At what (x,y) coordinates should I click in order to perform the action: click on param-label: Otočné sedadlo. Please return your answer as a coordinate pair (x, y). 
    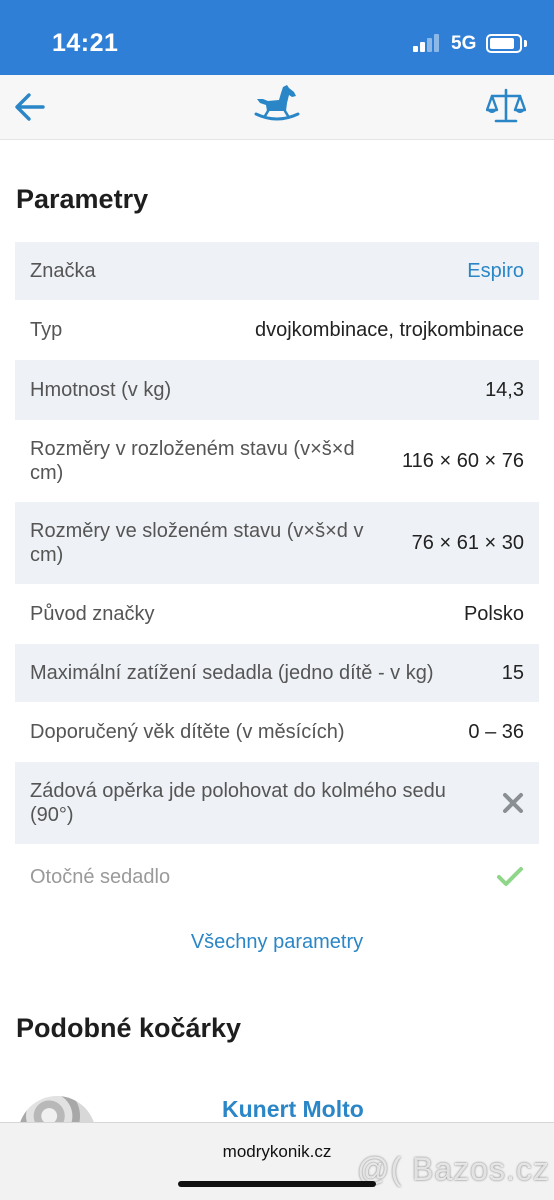
    Looking at the image, I should click on (100, 877).